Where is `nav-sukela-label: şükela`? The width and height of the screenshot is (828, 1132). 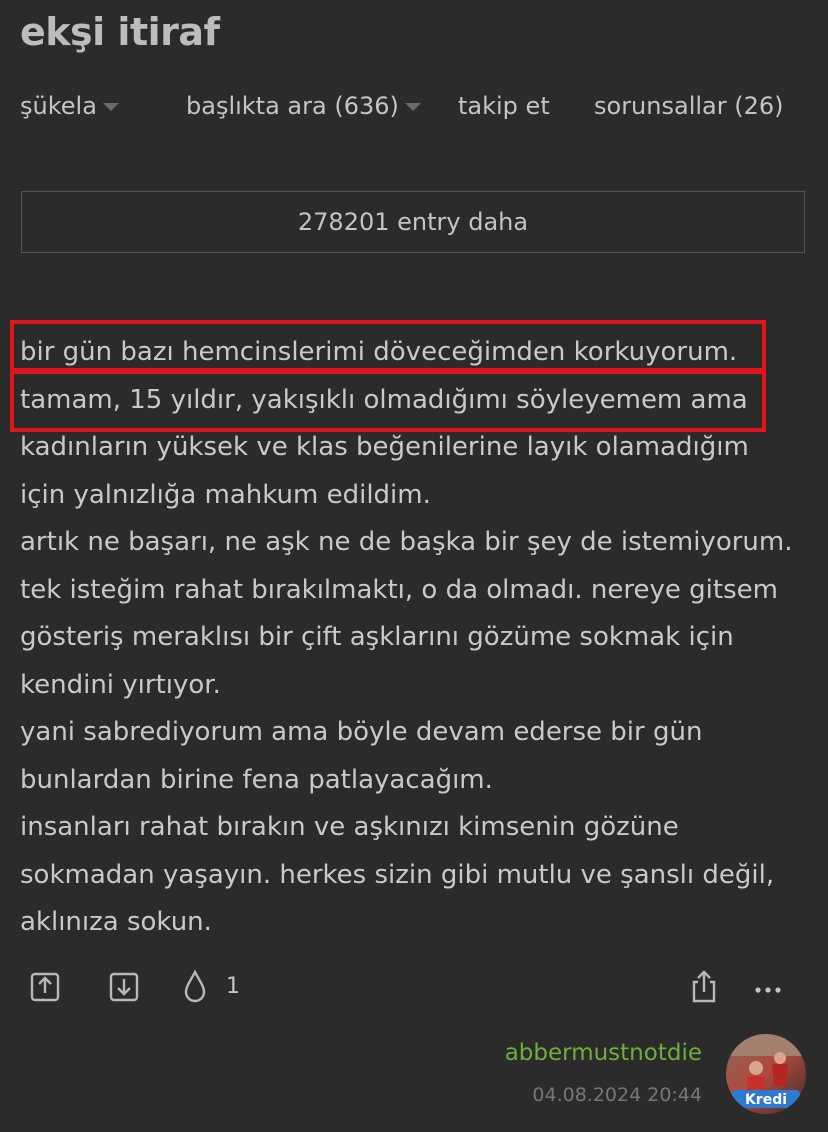
nav-sukela-label: şükela is located at coordinates (58, 106).